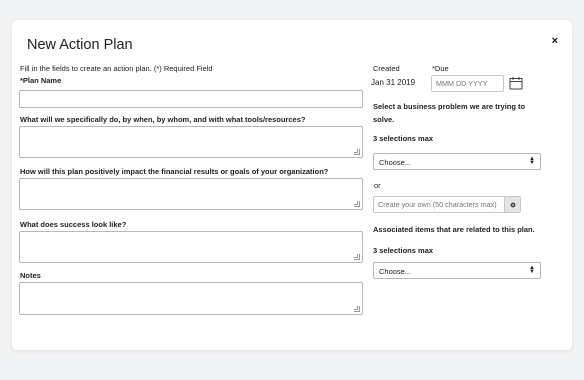 The height and width of the screenshot is (380, 584). I want to click on what-textarea, so click(191, 142).